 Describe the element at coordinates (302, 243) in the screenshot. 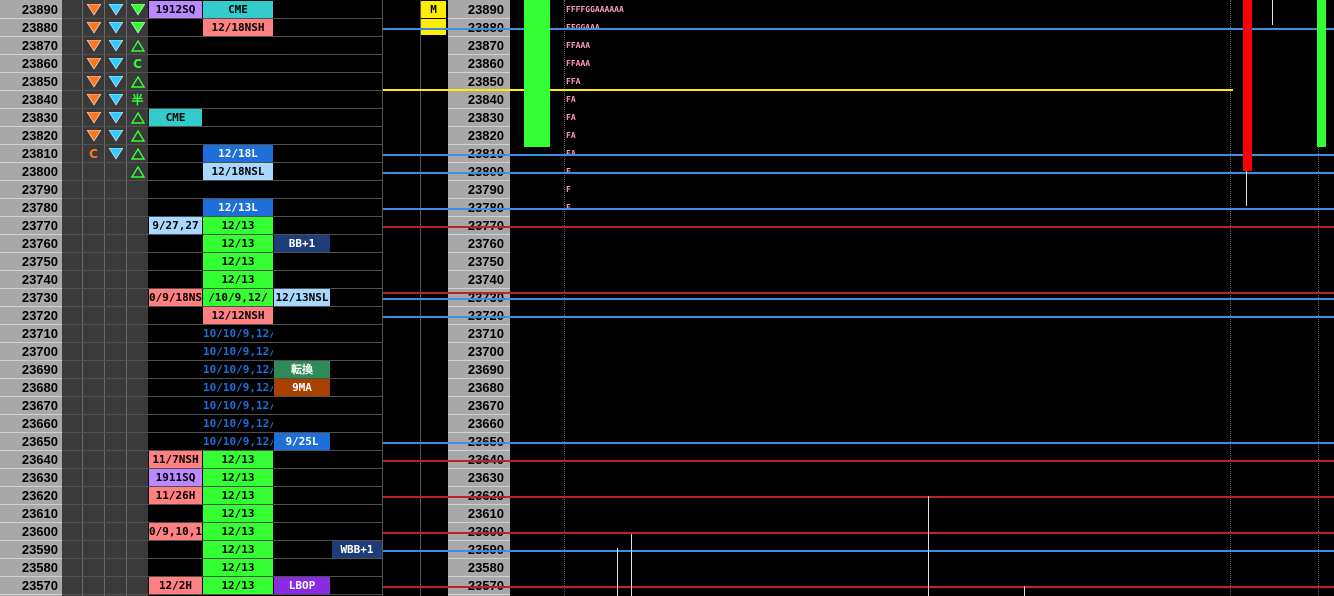

I see `label-c: BB+1` at that location.